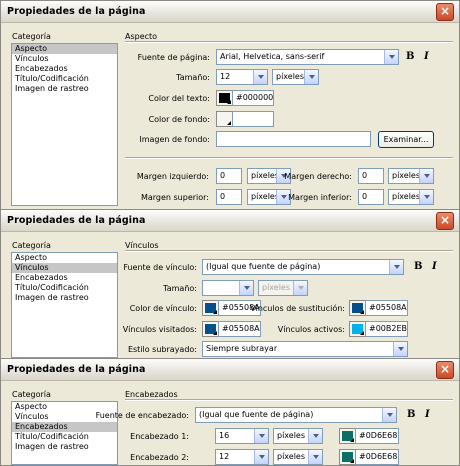  I want to click on h2-units-select: píxeles, so click(298, 457).